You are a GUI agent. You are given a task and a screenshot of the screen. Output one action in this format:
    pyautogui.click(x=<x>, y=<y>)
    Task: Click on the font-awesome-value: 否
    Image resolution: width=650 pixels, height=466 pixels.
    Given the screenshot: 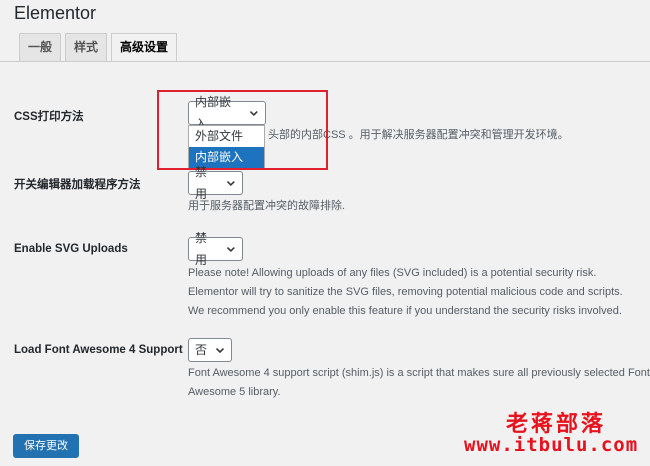 What is the action you would take?
    pyautogui.click(x=201, y=350)
    